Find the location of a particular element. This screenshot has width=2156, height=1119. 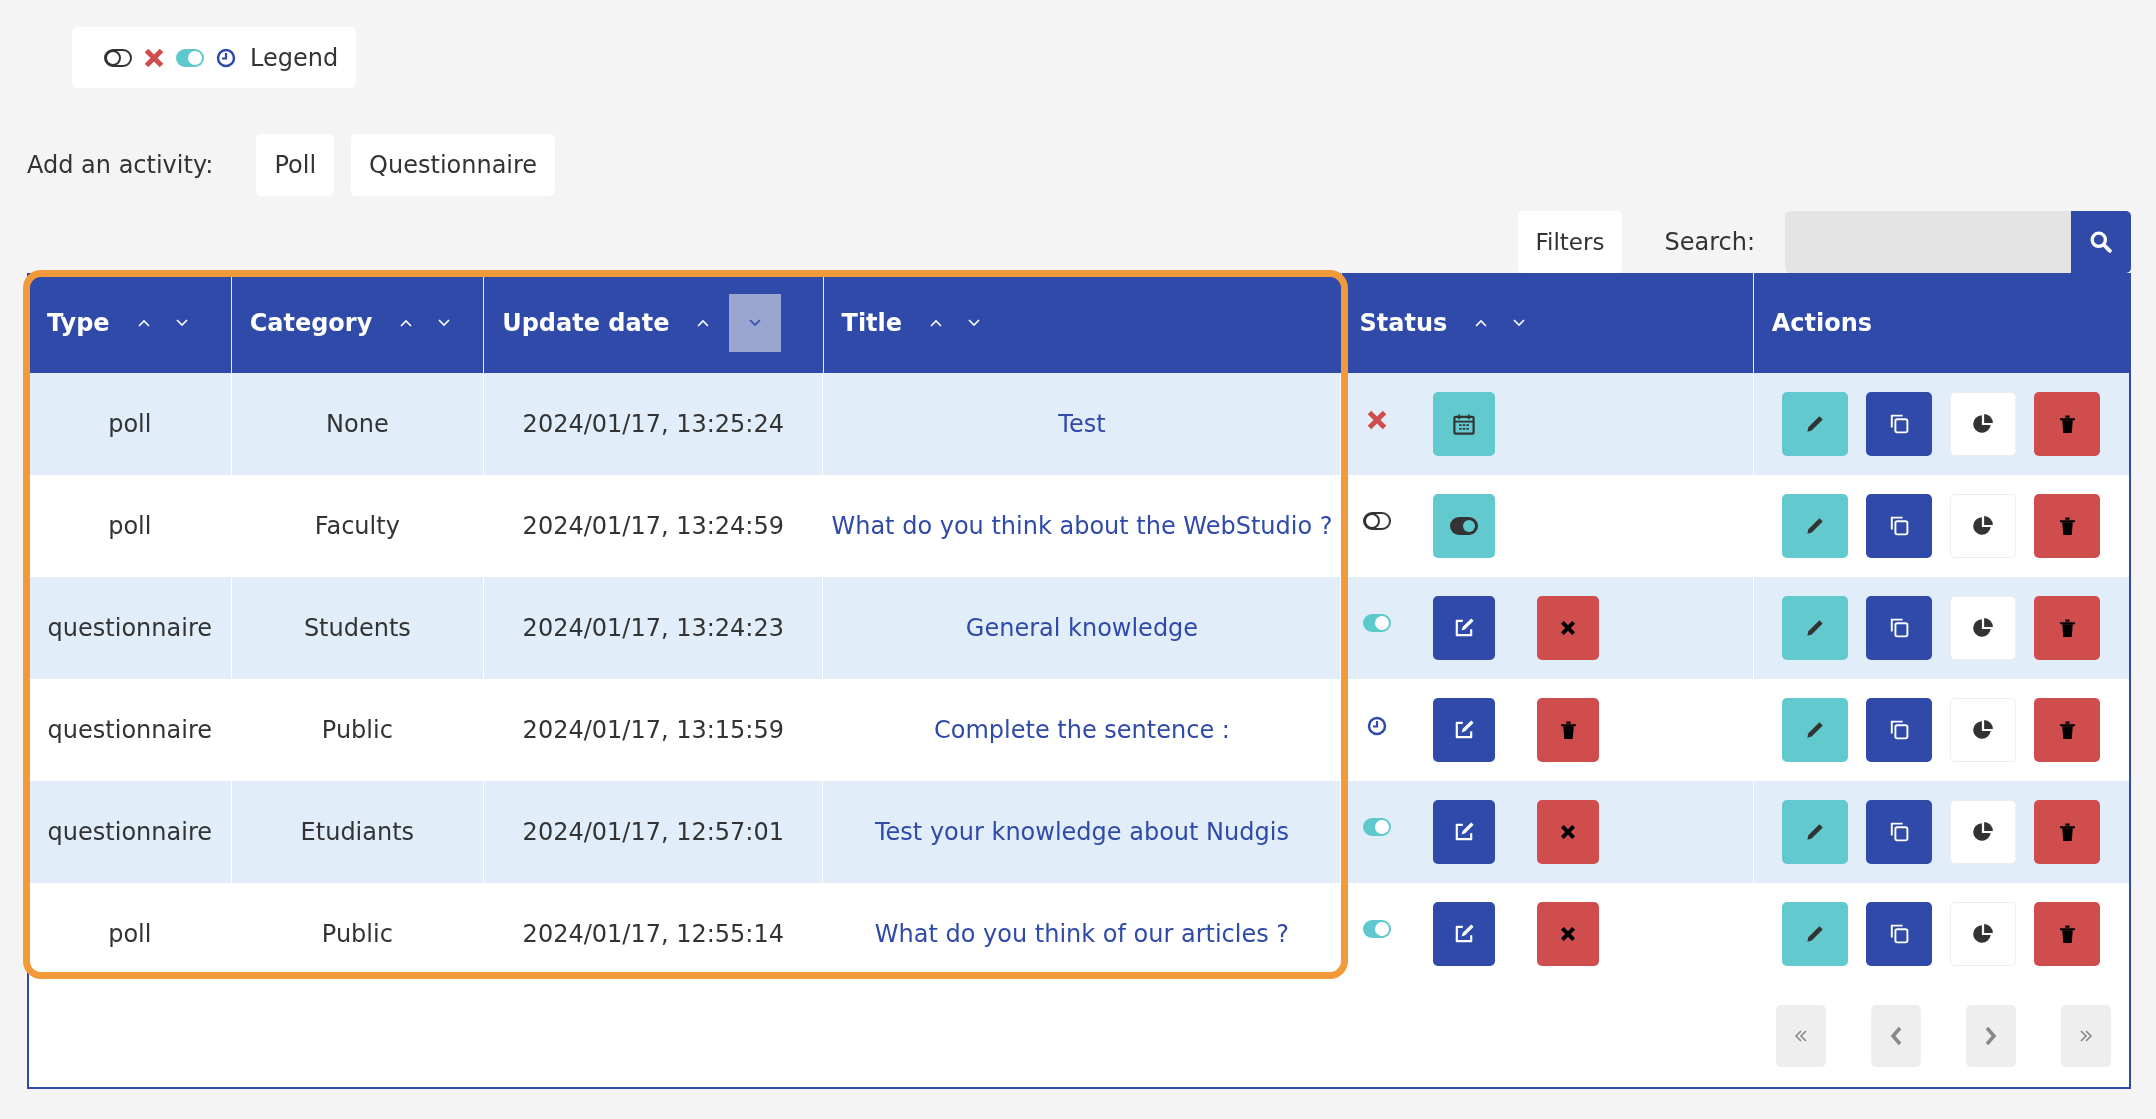

column-header: Title is located at coordinates (872, 323).